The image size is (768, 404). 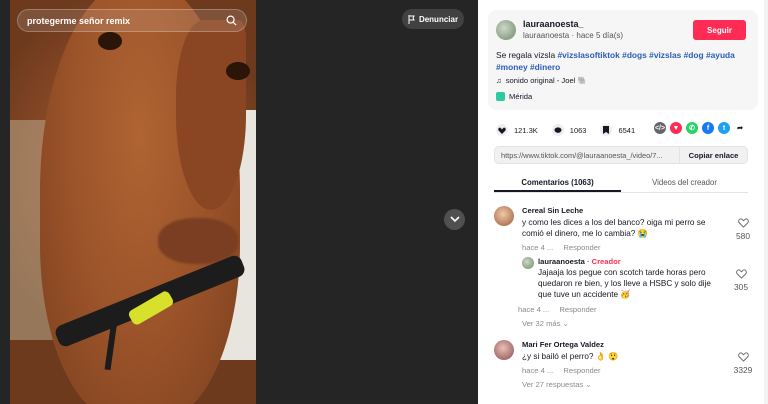 What do you see at coordinates (603, 261) in the screenshot?
I see `creator-badge: · Creador` at bounding box center [603, 261].